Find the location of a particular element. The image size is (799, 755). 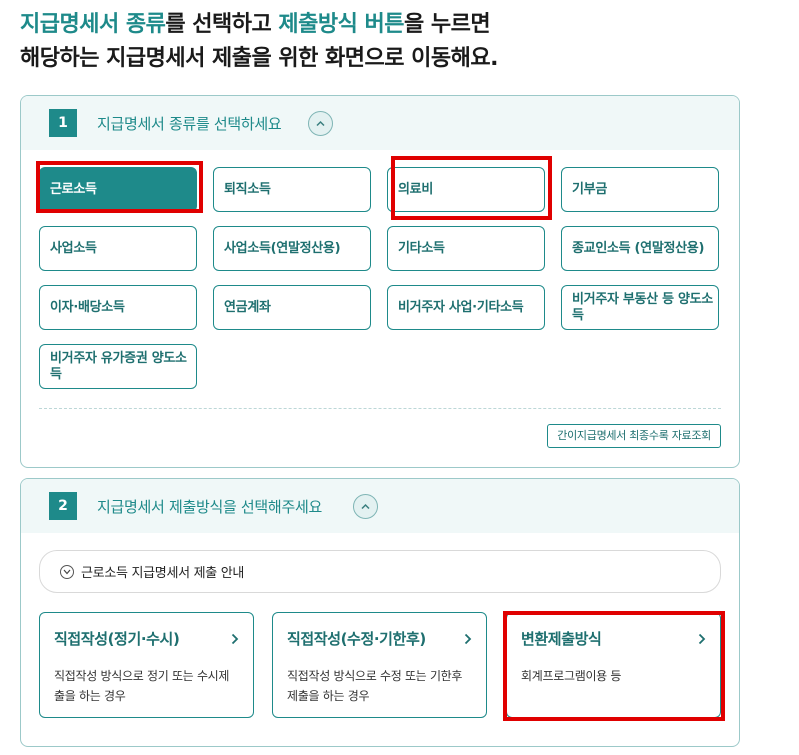

type-button-religious-income: 종교인소득 (연말정산용) is located at coordinates (640, 248).